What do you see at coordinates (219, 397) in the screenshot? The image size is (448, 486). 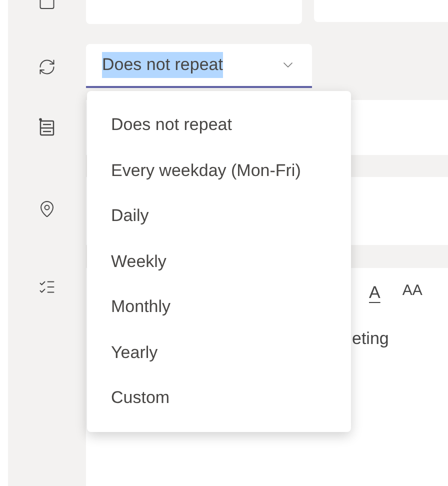 I see `menu-item: Custom` at bounding box center [219, 397].